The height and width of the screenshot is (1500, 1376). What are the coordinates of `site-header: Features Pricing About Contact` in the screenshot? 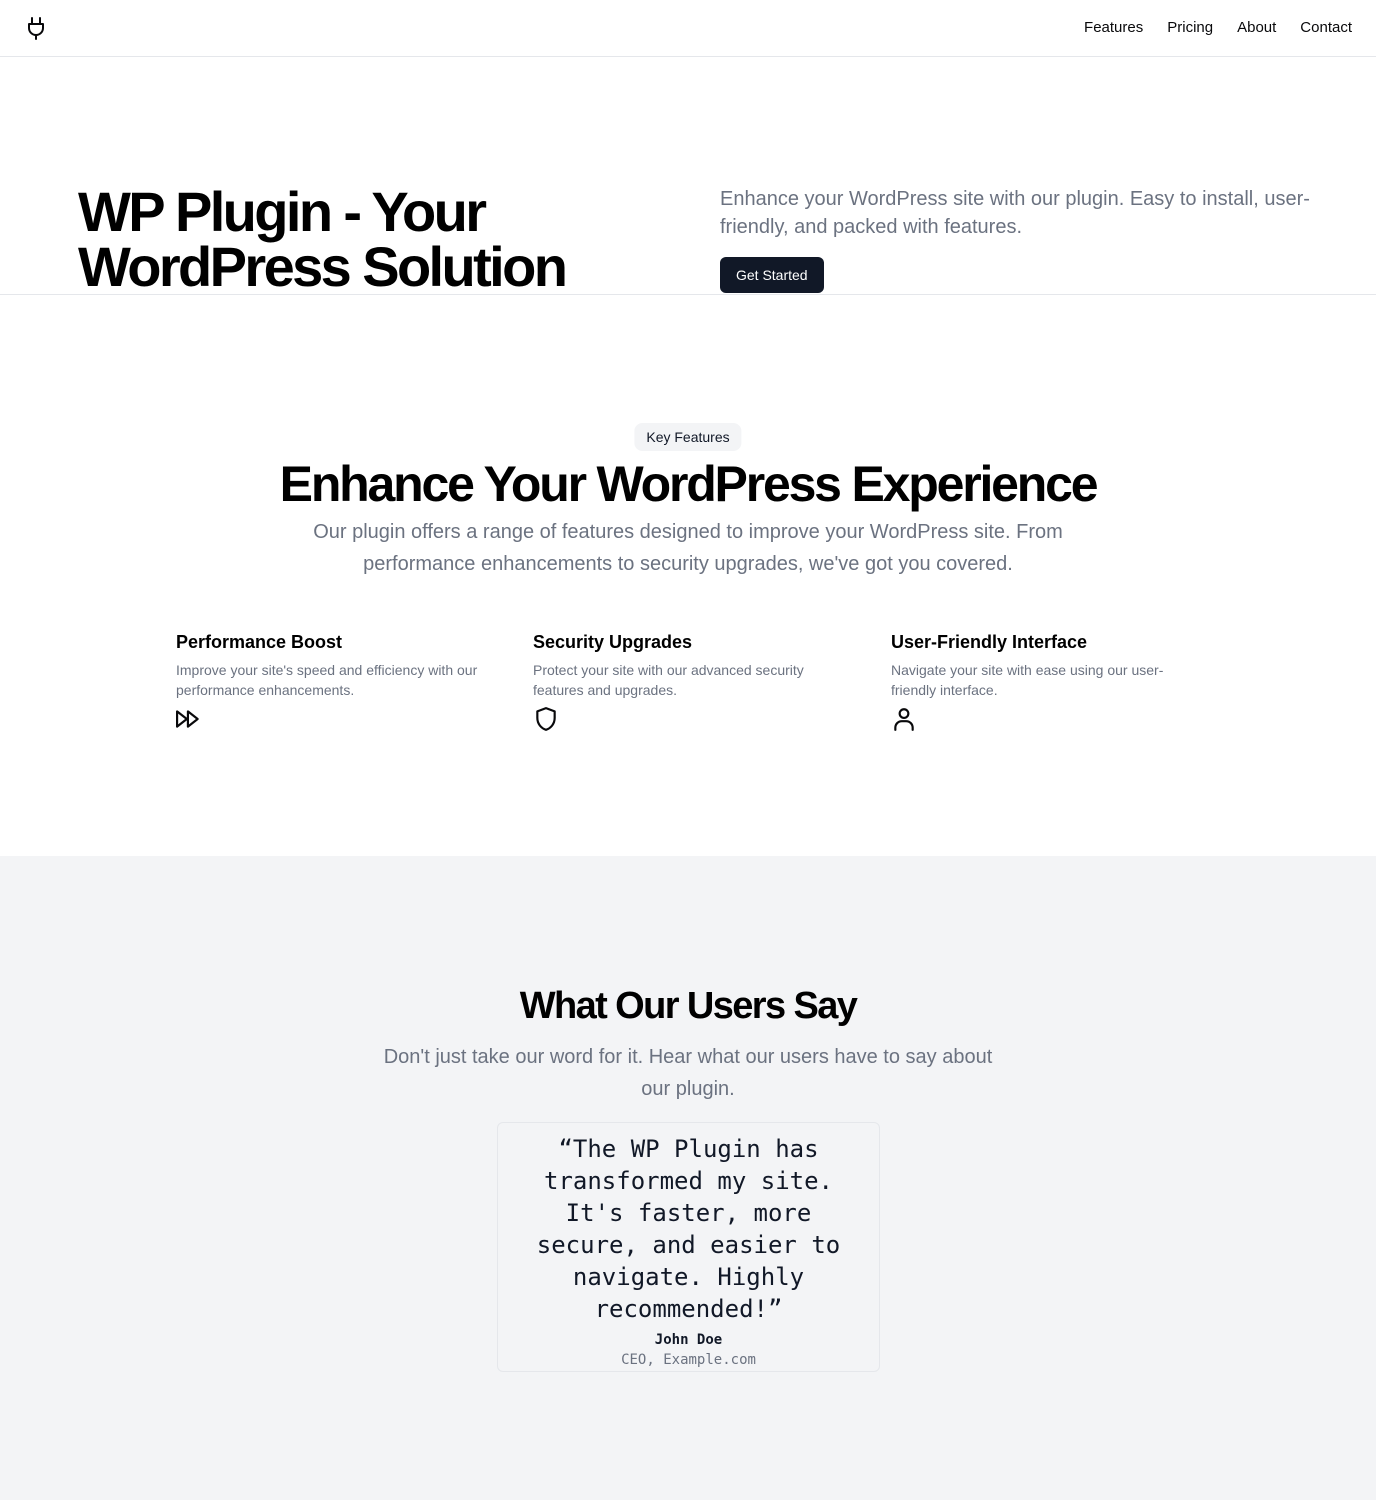 It's located at (688, 28).